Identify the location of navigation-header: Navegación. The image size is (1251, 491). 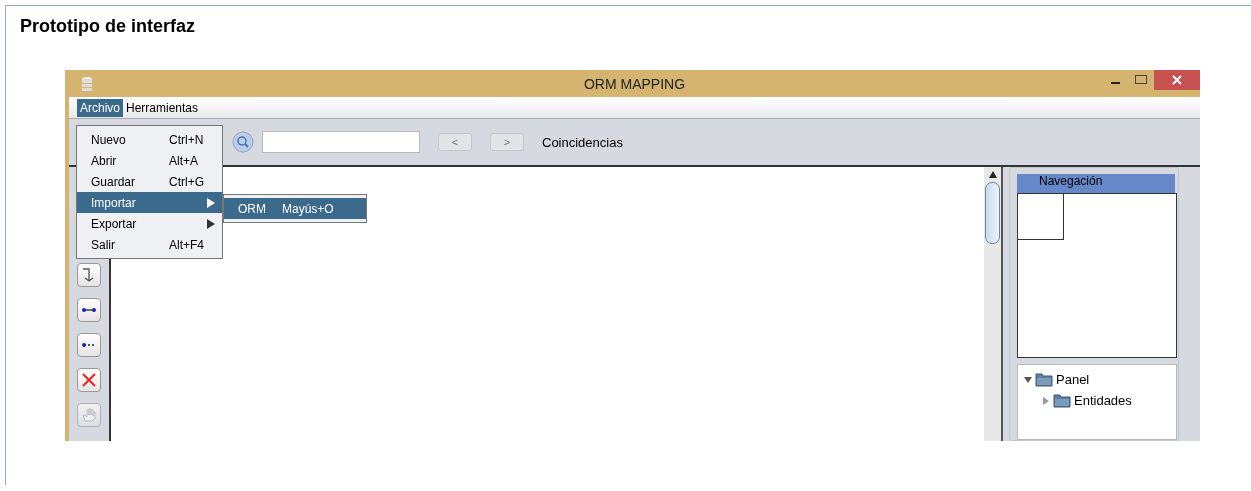
(1096, 183).